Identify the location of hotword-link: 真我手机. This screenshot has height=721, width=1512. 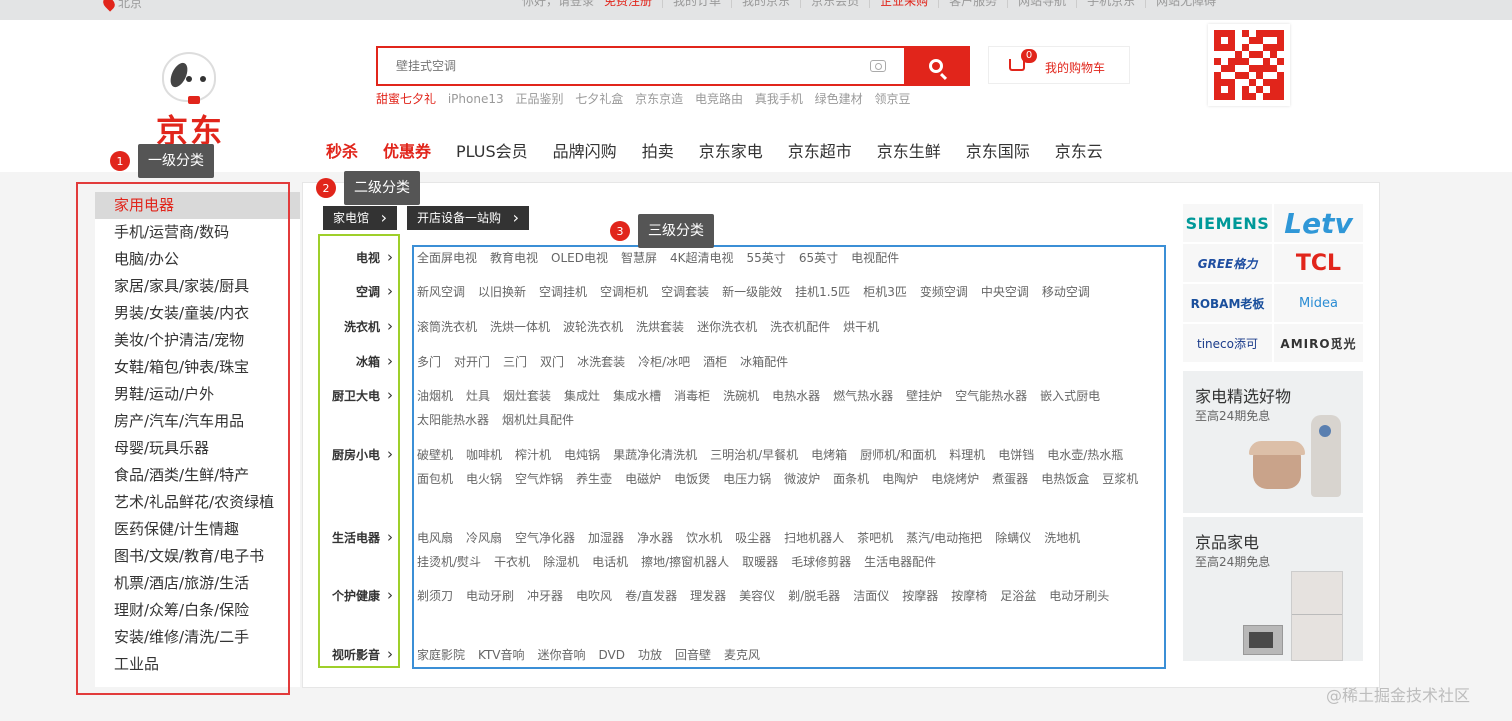
(779, 99).